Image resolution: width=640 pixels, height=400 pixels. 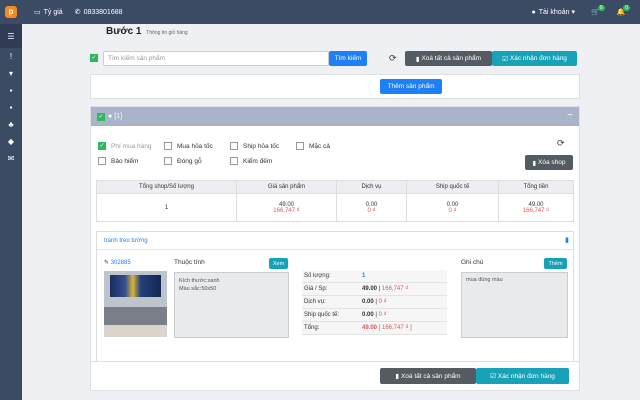 What do you see at coordinates (124, 146) in the screenshot?
I see `option-purchase-fee: ✓ Phí mua hàng` at bounding box center [124, 146].